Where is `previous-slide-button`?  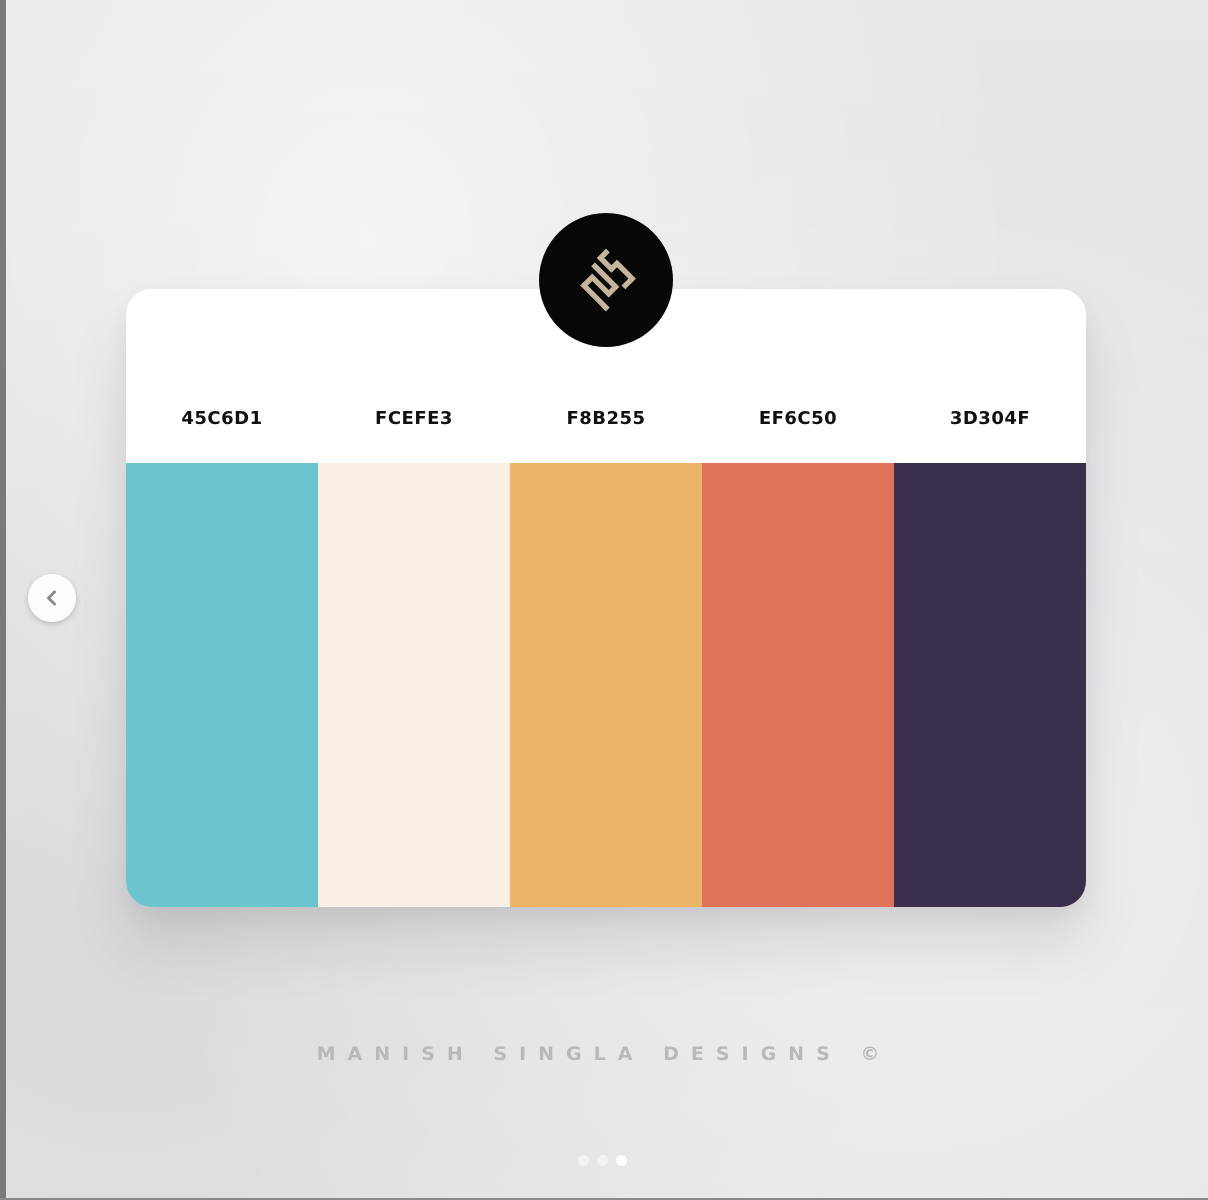 previous-slide-button is located at coordinates (52, 598).